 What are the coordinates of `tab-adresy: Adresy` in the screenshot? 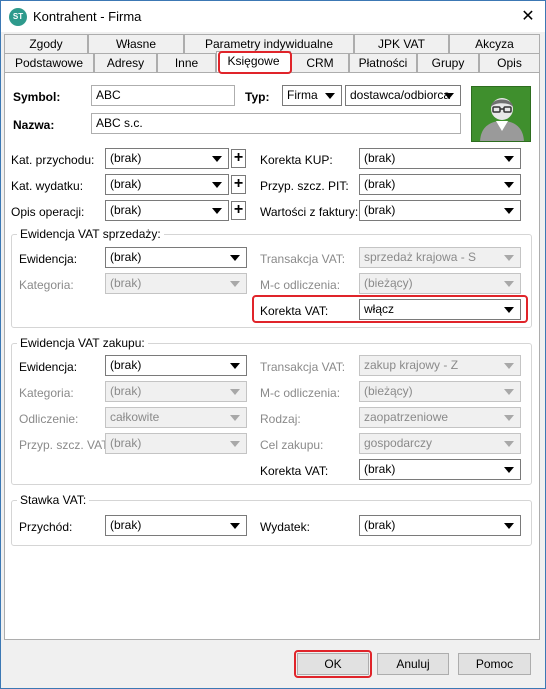 It's located at (125, 62).